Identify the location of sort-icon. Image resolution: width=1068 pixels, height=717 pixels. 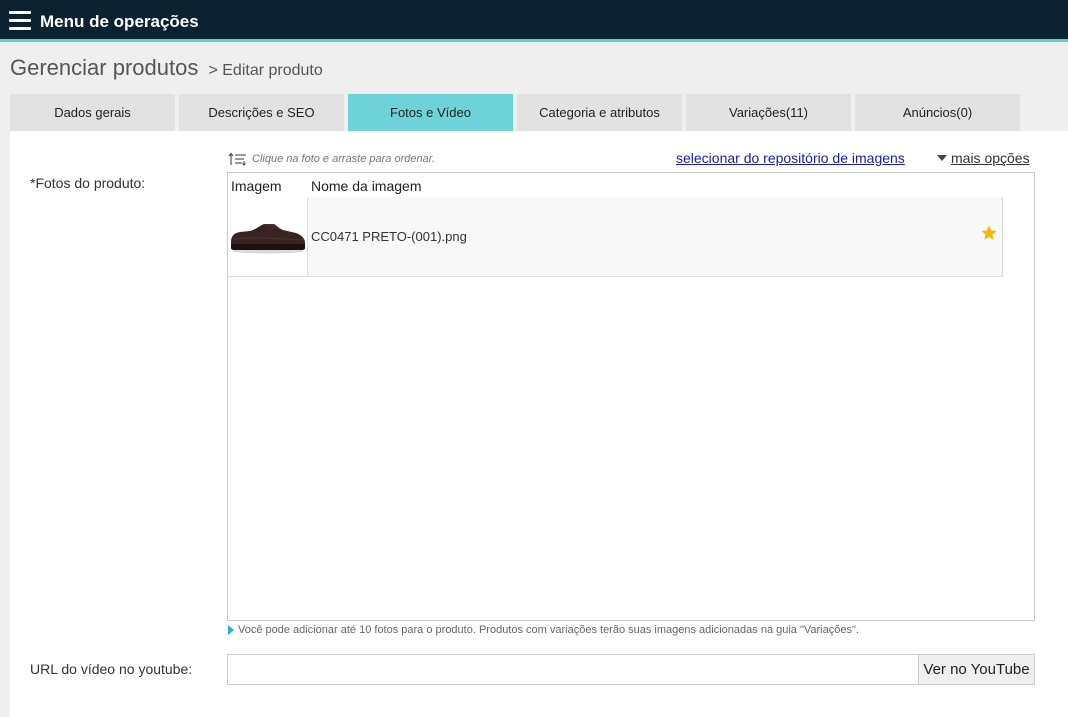
(237, 159).